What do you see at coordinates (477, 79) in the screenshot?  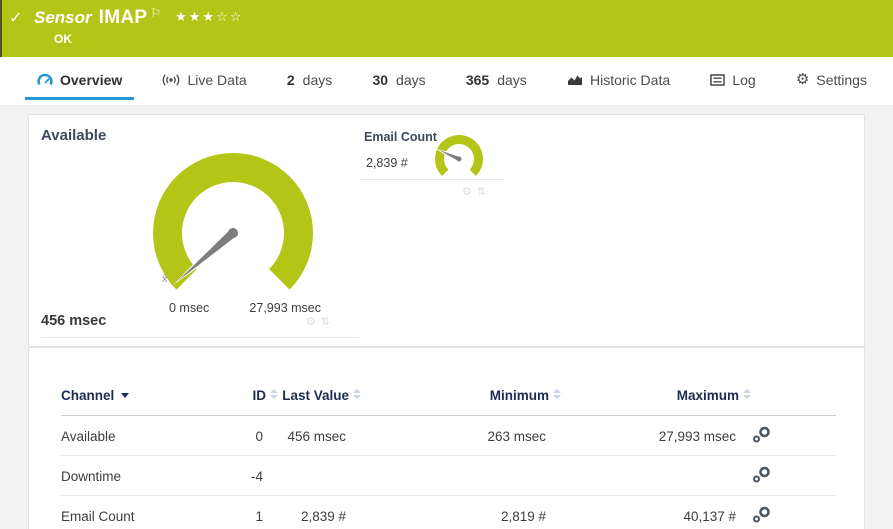 I see `tab-number: 365` at bounding box center [477, 79].